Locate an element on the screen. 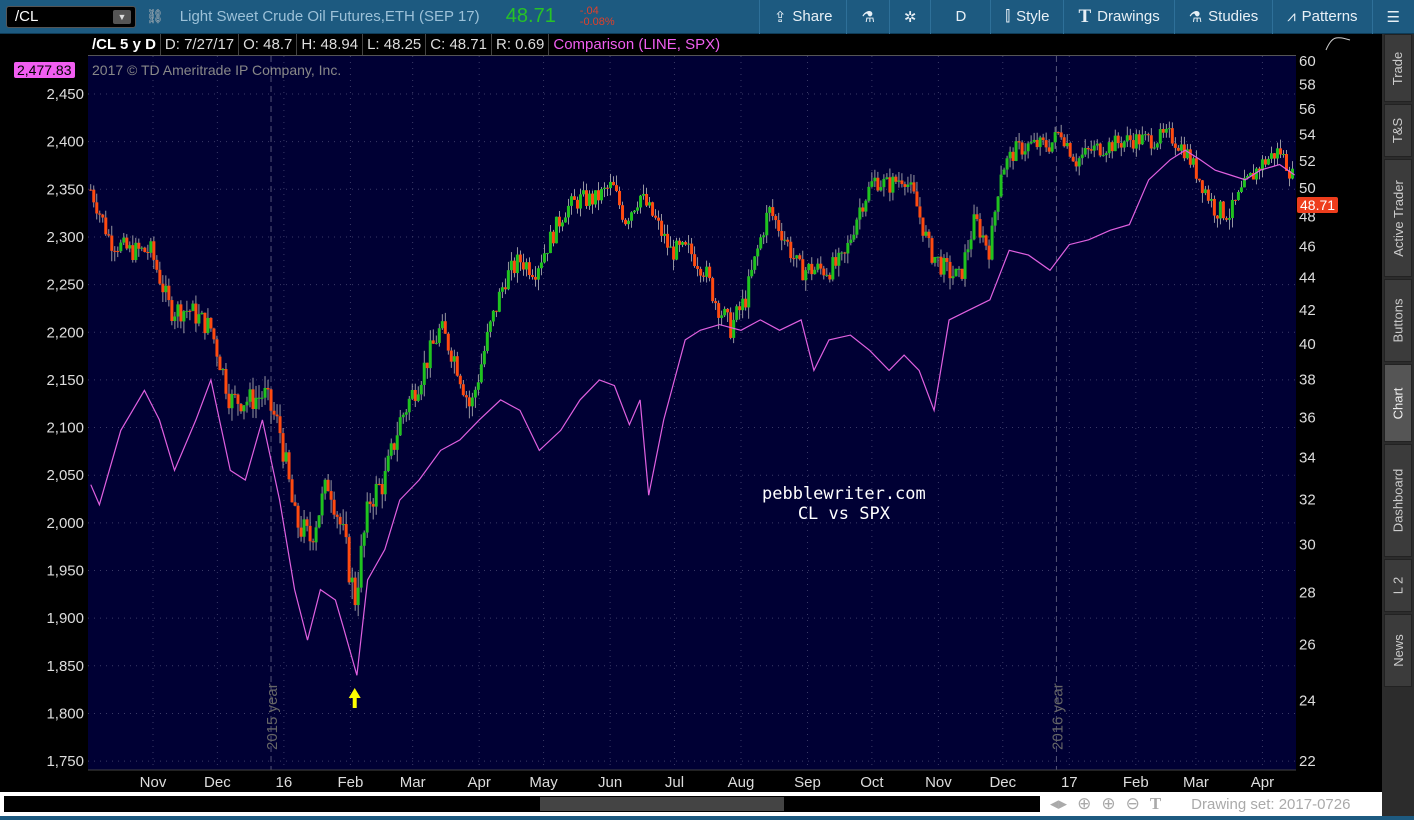  left-axis-tick: 1,900 is located at coordinates (65, 618).